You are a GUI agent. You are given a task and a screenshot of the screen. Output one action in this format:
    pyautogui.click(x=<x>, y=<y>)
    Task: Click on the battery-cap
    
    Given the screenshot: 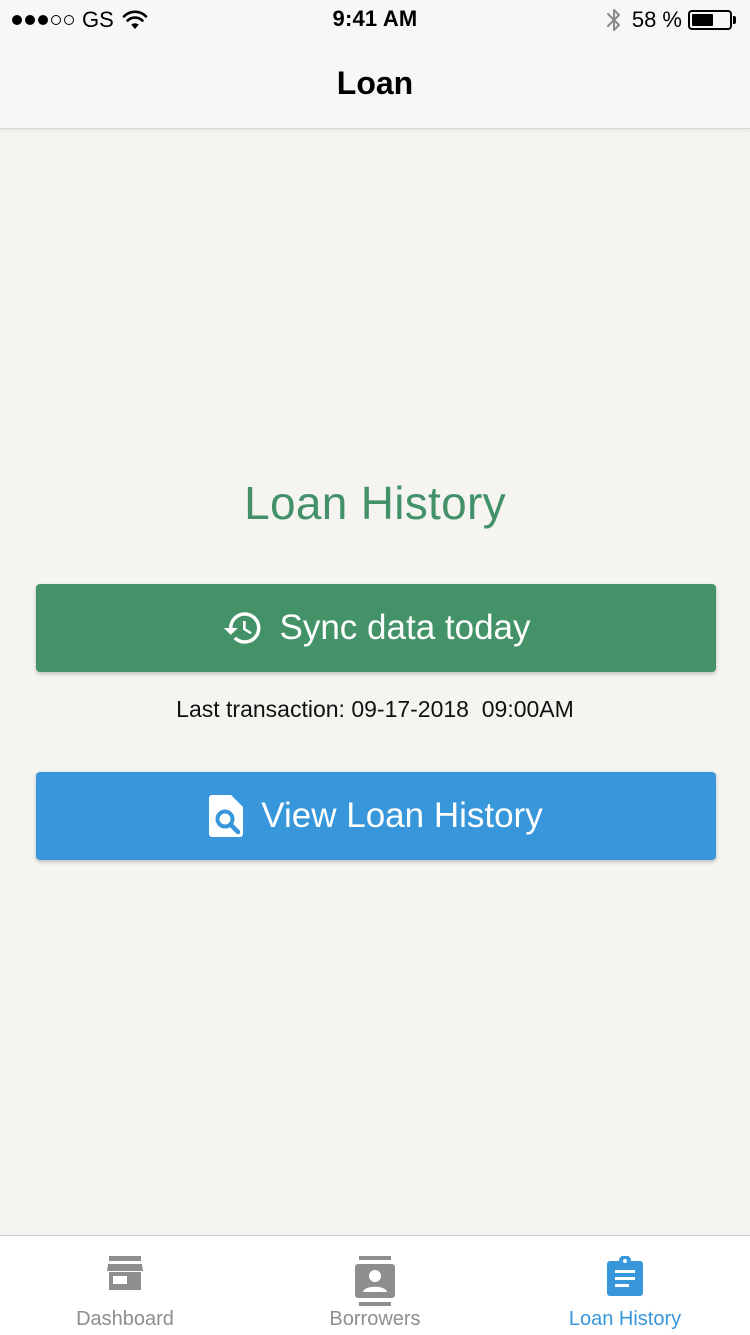 What is the action you would take?
    pyautogui.click(x=734, y=20)
    